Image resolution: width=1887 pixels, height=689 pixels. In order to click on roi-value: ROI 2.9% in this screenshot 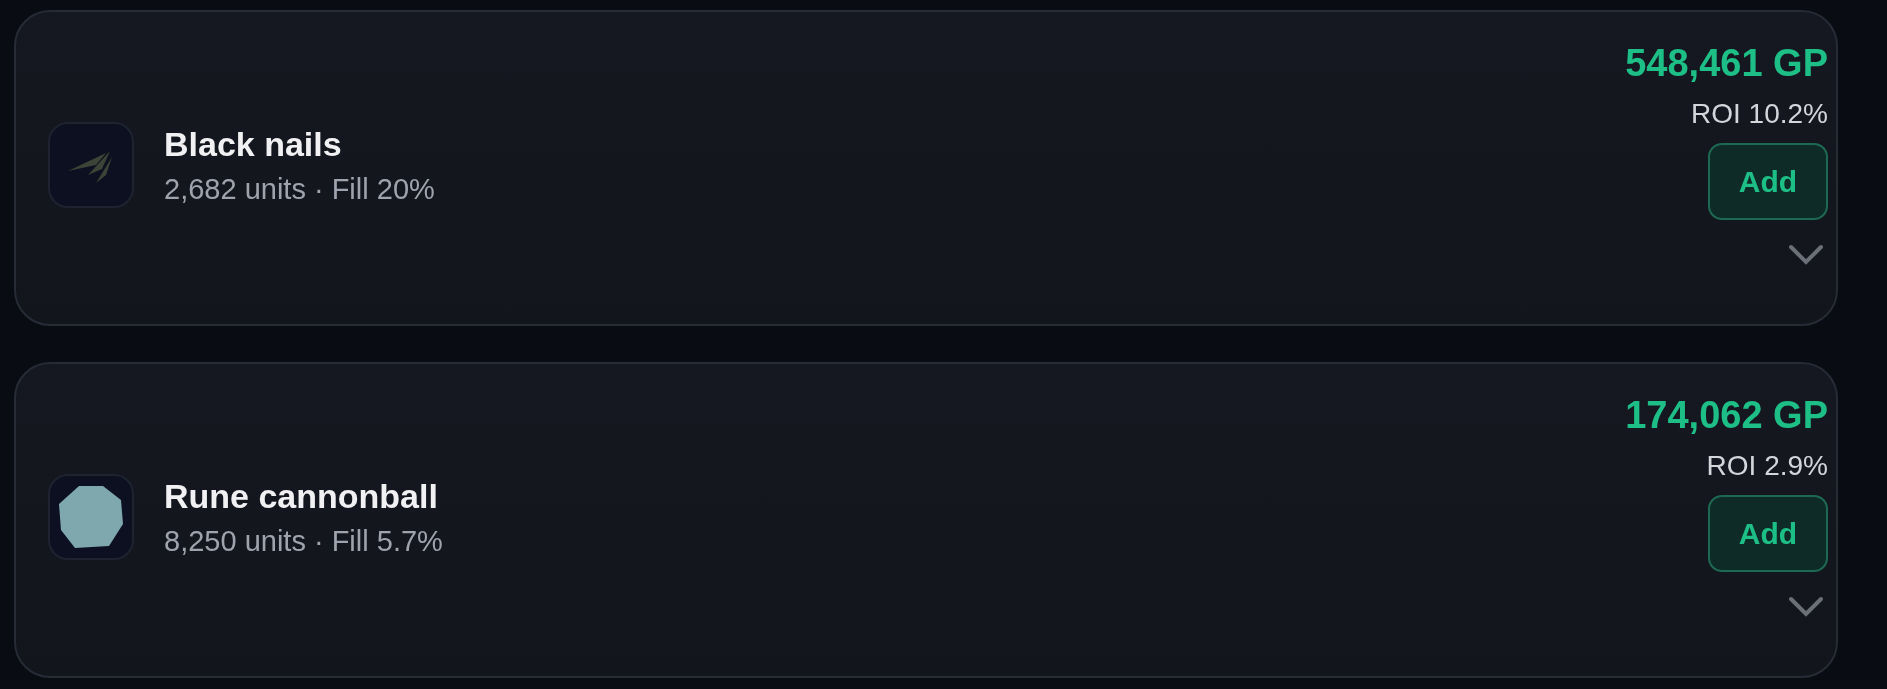, I will do `click(1767, 465)`.